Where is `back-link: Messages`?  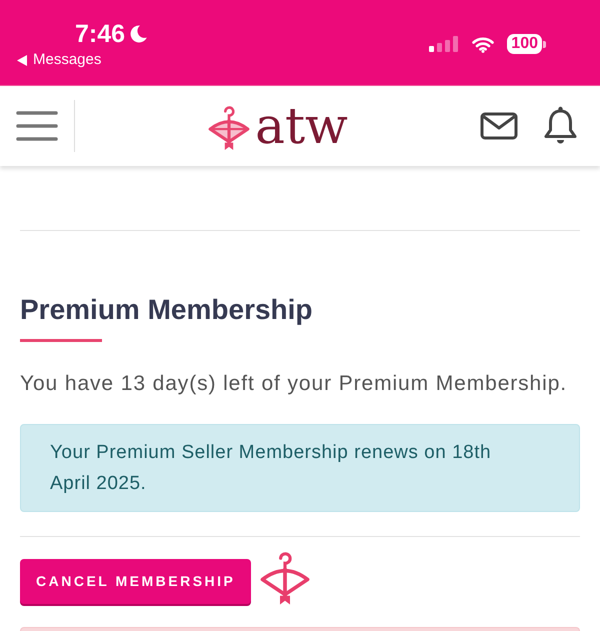 back-link: Messages is located at coordinates (67, 60).